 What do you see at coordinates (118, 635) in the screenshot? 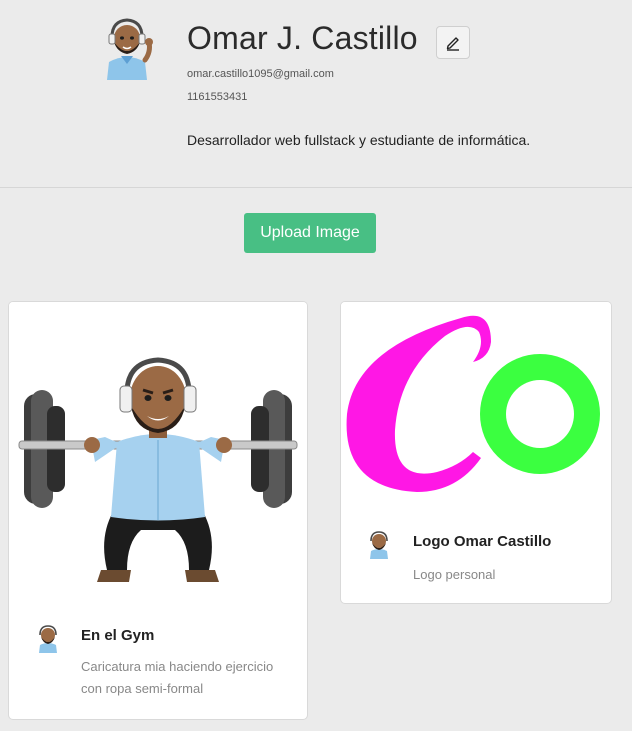
I see `card-title: En el Gym` at bounding box center [118, 635].